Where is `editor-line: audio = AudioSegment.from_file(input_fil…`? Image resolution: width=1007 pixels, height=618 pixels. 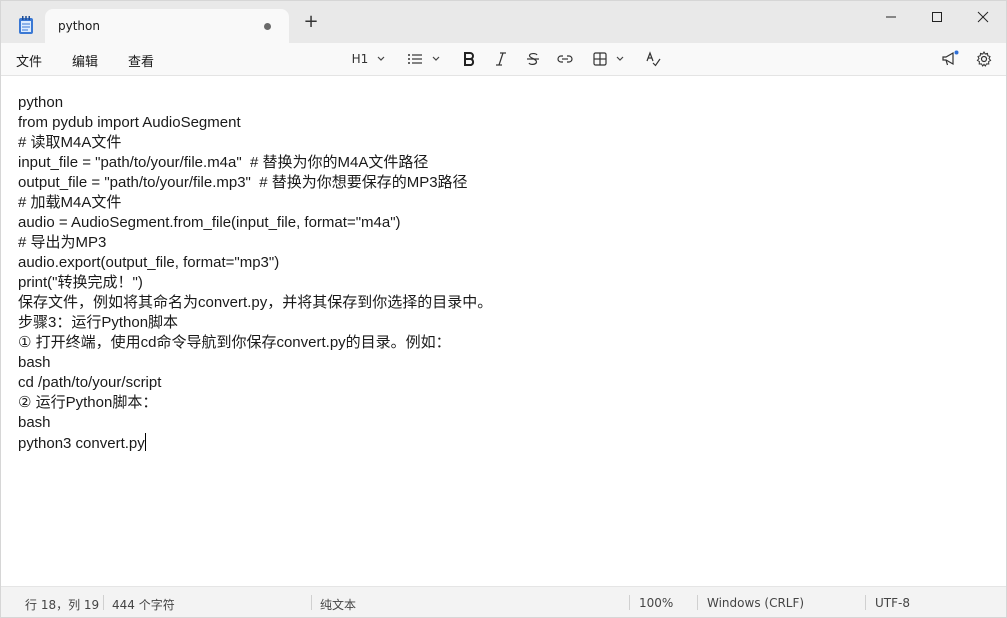 editor-line: audio = AudioSegment.from_file(input_fil… is located at coordinates (209, 222).